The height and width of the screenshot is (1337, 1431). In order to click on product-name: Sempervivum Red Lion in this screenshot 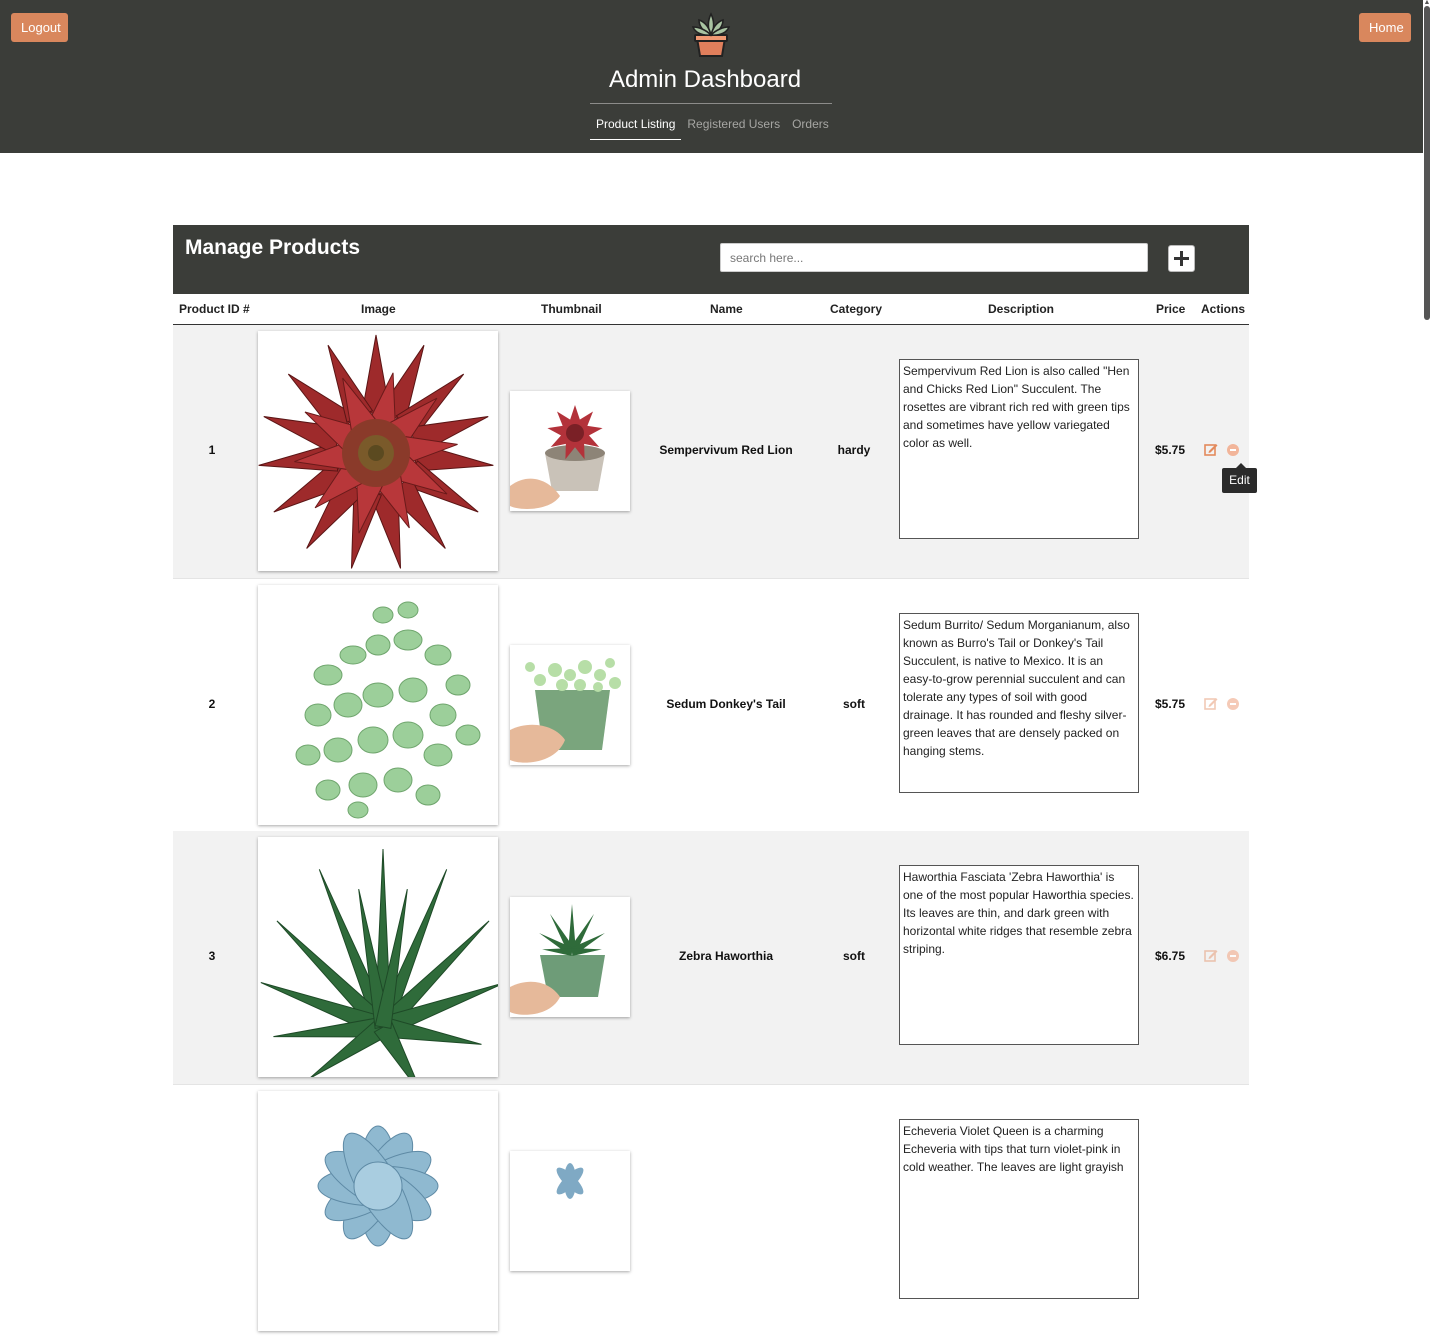, I will do `click(726, 450)`.